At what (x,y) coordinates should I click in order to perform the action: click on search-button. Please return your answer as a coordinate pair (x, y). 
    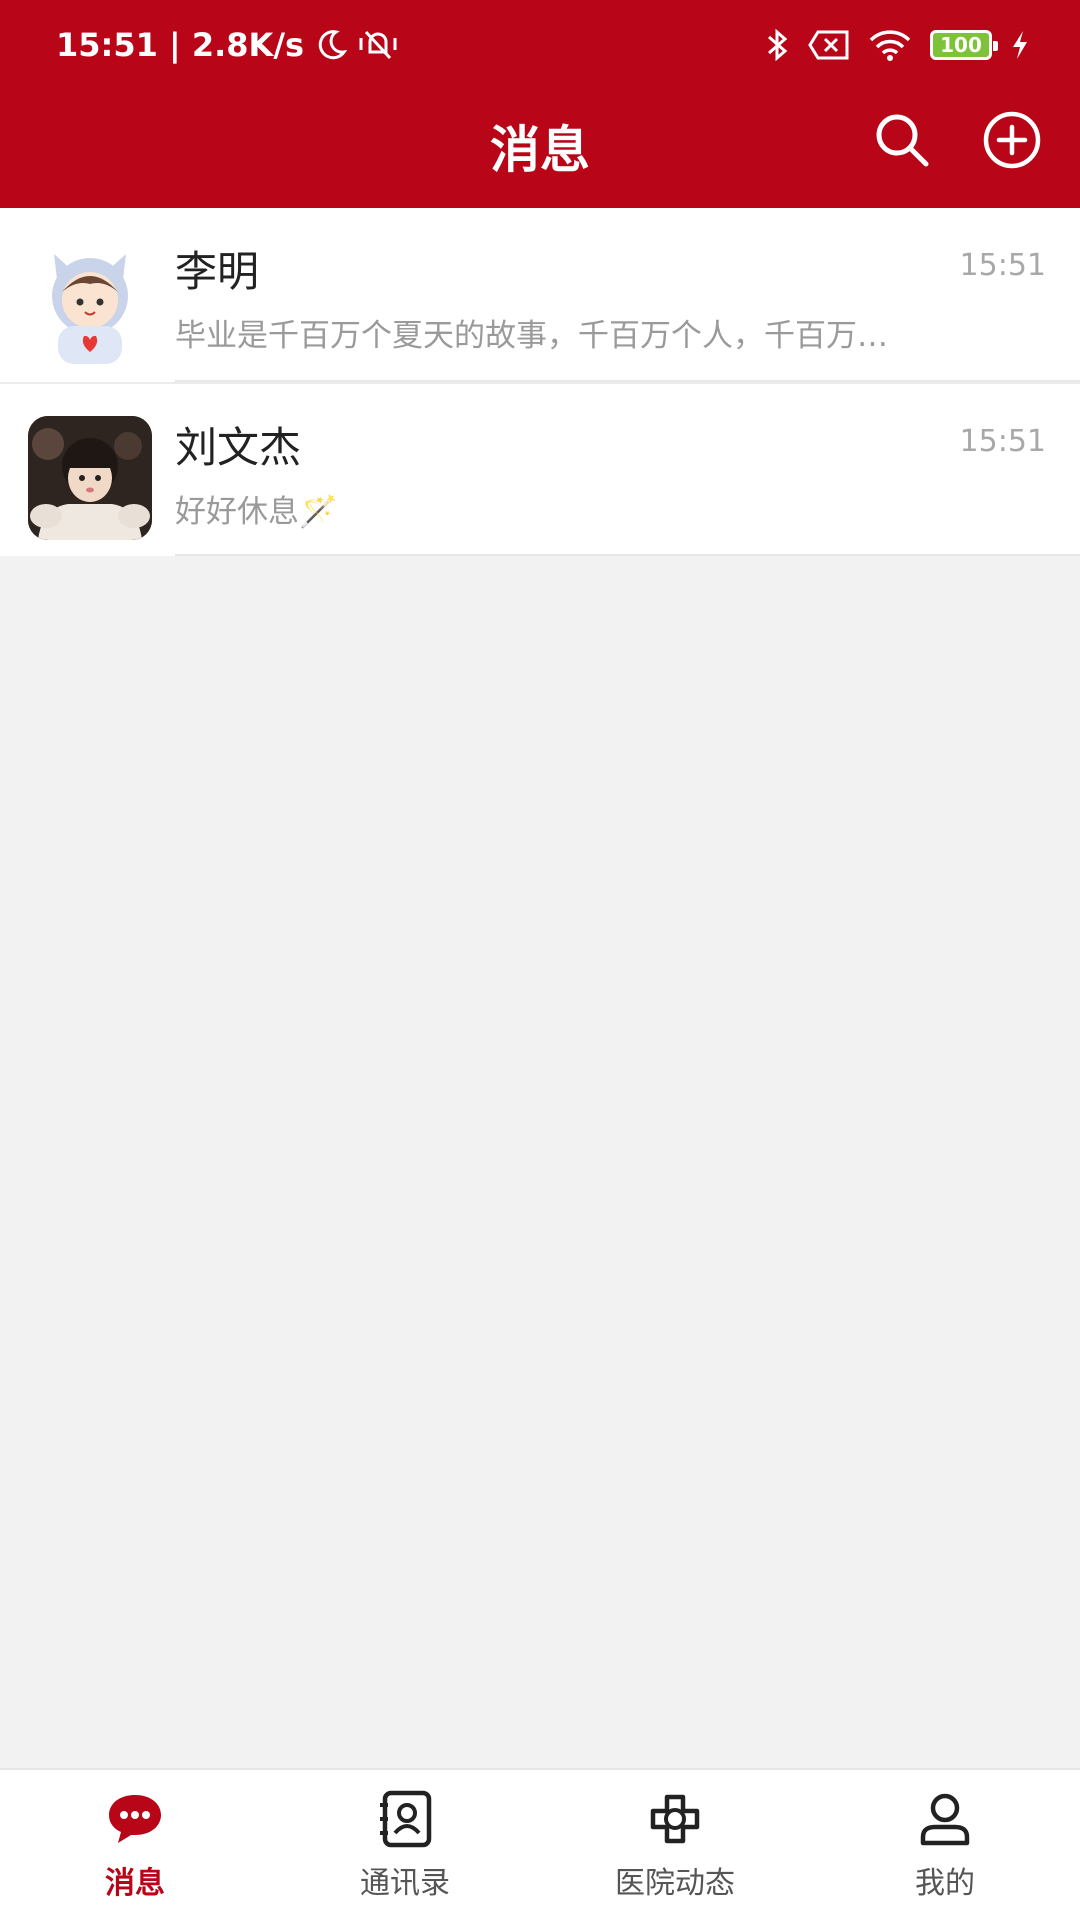
    Looking at the image, I should click on (902, 142).